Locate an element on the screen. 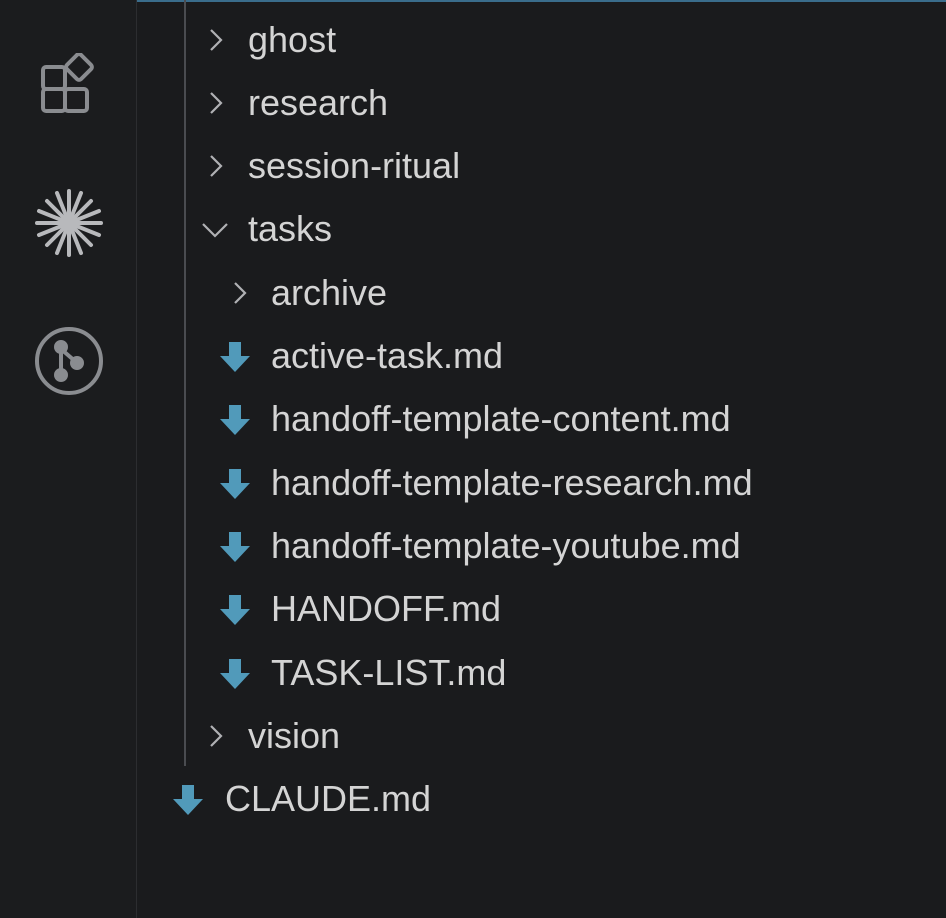 This screenshot has width=946, height=918. tree-item-label: archive is located at coordinates (329, 292).